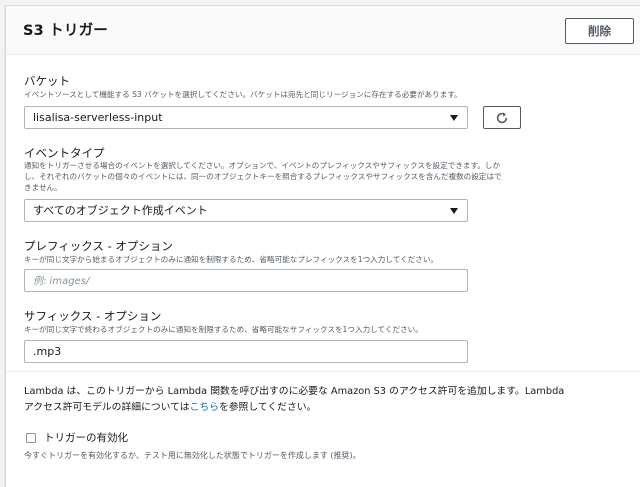 The height and width of the screenshot is (487, 640). Describe the element at coordinates (246, 117) in the screenshot. I see `bucket-select: lisalisa-serverless-input` at that location.